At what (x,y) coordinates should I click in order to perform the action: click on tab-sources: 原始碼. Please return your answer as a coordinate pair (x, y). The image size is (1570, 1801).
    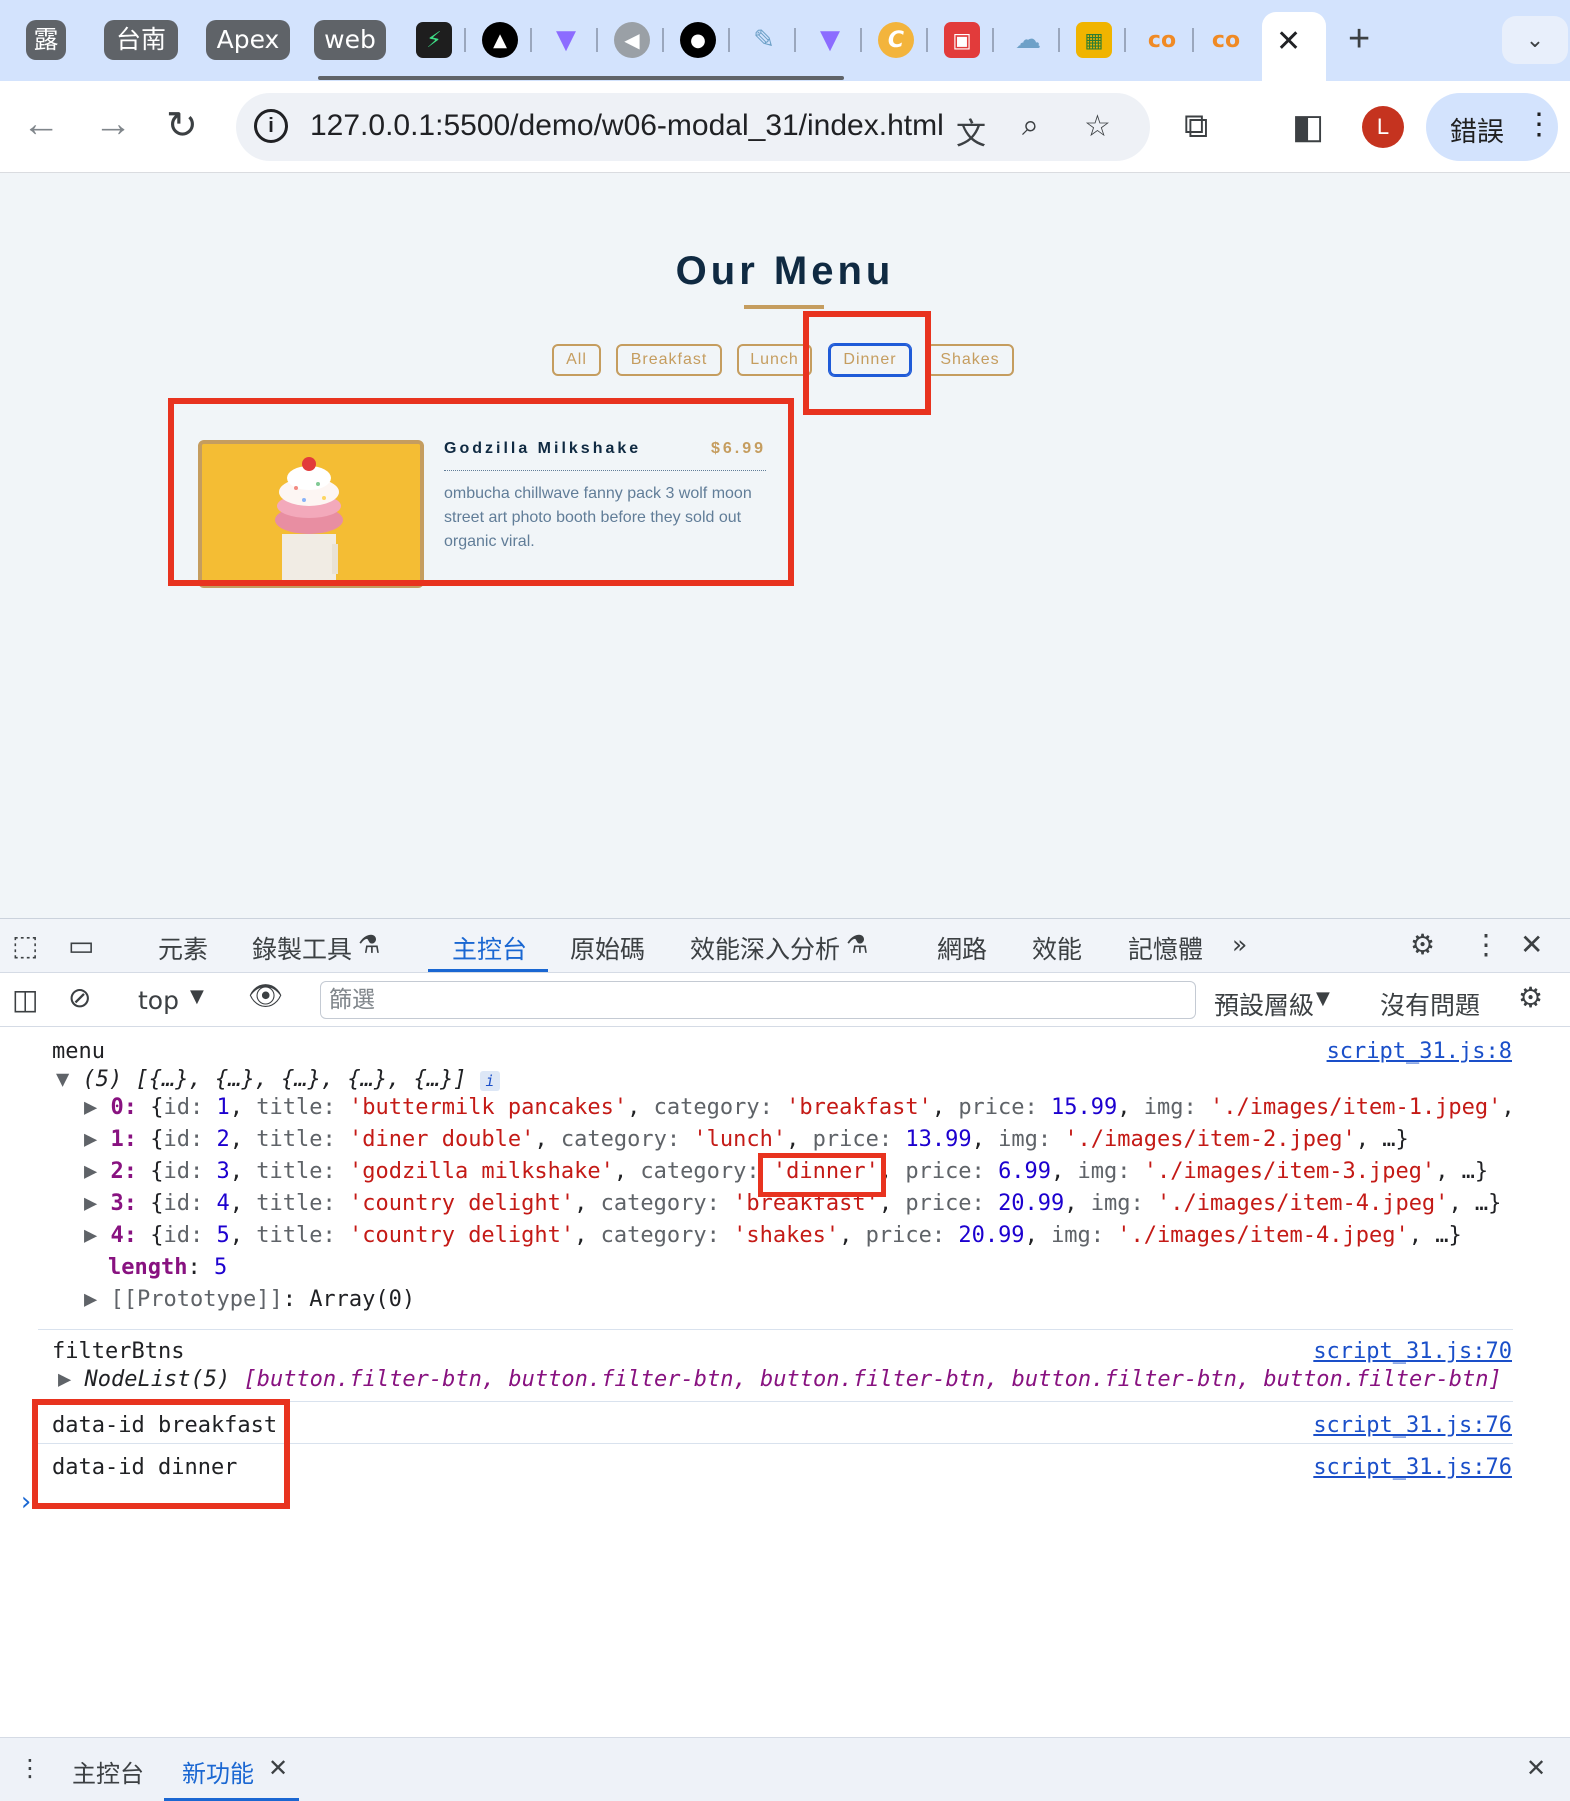
    Looking at the image, I should click on (607, 948).